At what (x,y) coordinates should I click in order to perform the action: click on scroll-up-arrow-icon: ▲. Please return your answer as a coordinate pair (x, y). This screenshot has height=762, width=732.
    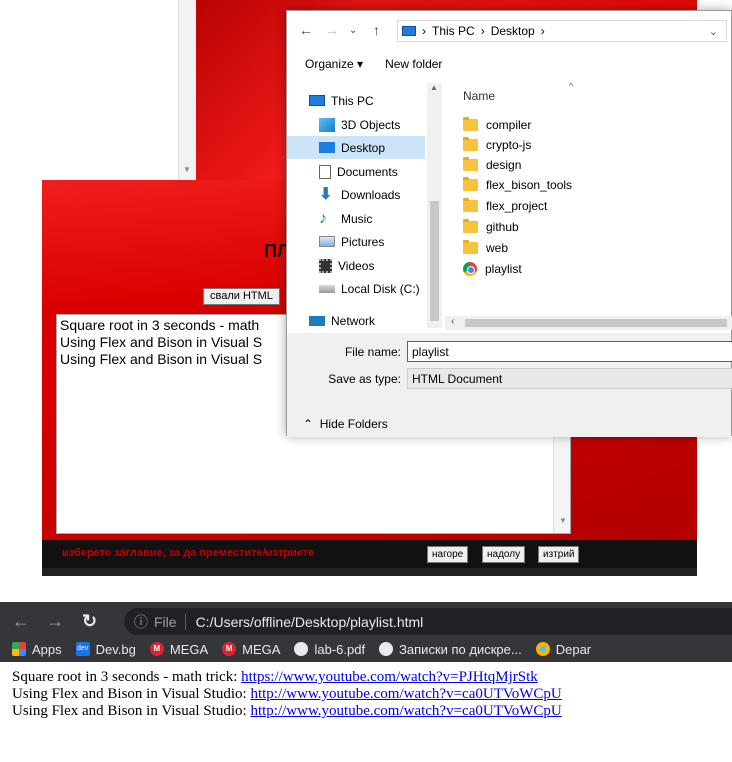
    Looking at the image, I should click on (434, 87).